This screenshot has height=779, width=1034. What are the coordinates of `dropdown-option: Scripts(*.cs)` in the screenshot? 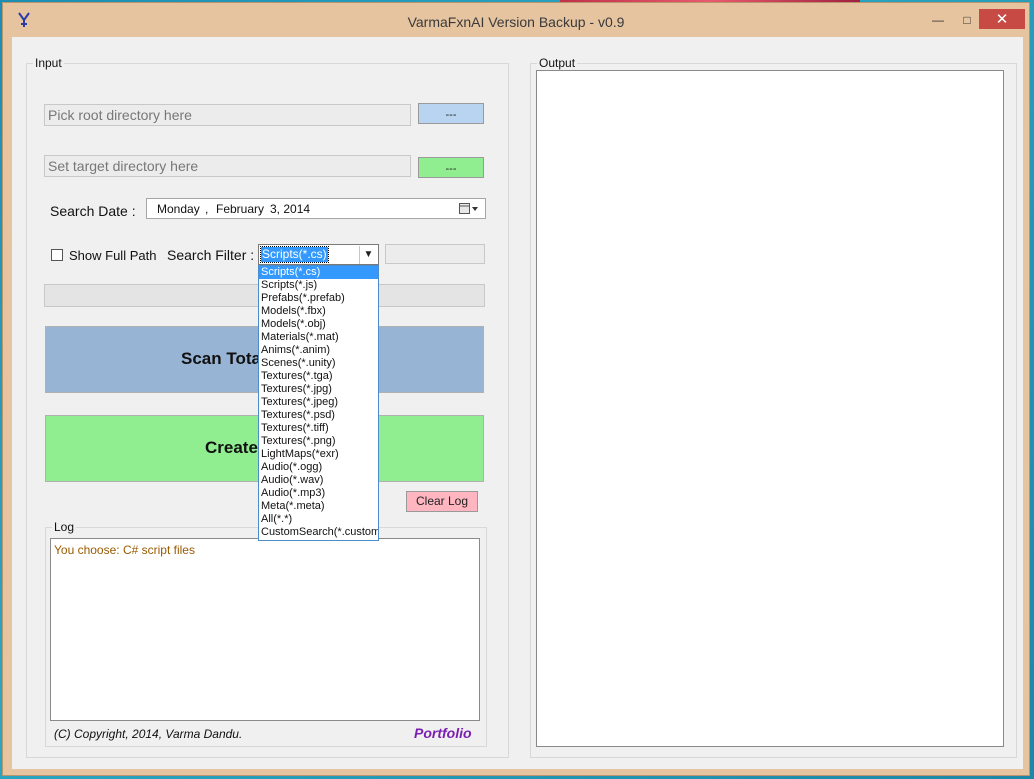 It's located at (318, 272).